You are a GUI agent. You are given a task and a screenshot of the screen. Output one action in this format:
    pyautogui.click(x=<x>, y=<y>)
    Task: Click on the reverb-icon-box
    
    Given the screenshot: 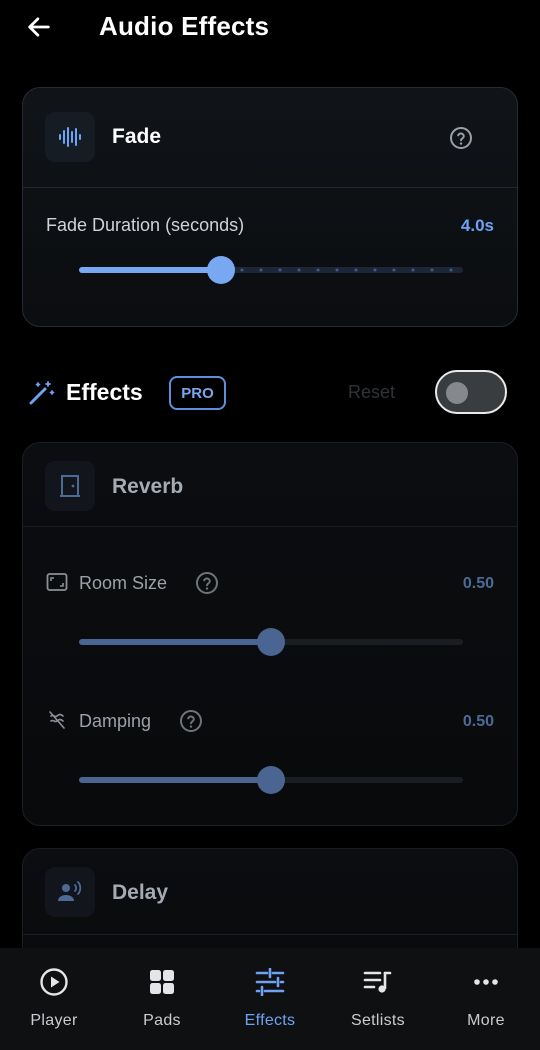 What is the action you would take?
    pyautogui.click(x=70, y=486)
    